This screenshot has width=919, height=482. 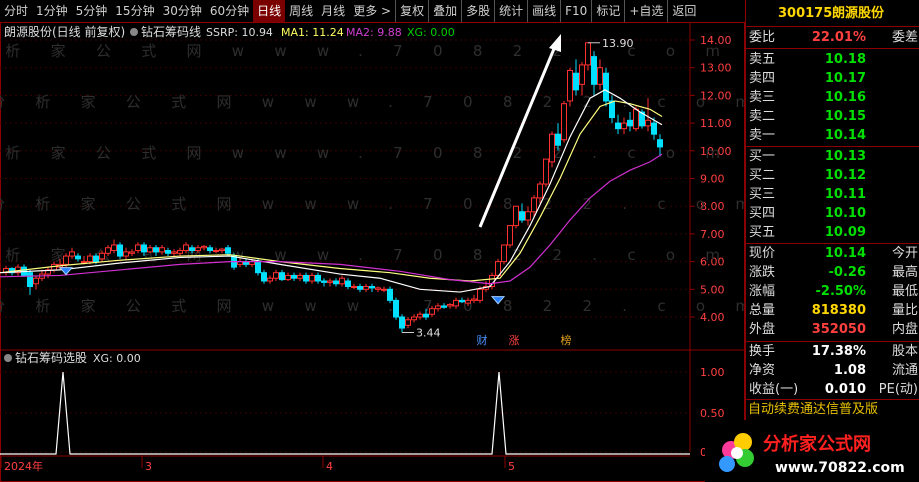 I want to click on stat2-row-0-right-label: 股本, so click(x=904, y=351).